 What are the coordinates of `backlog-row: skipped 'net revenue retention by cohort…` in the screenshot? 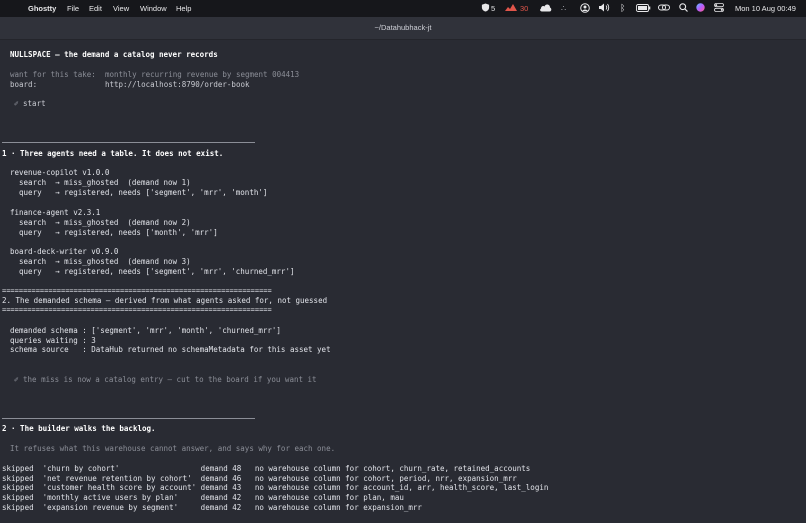 It's located at (259, 478).